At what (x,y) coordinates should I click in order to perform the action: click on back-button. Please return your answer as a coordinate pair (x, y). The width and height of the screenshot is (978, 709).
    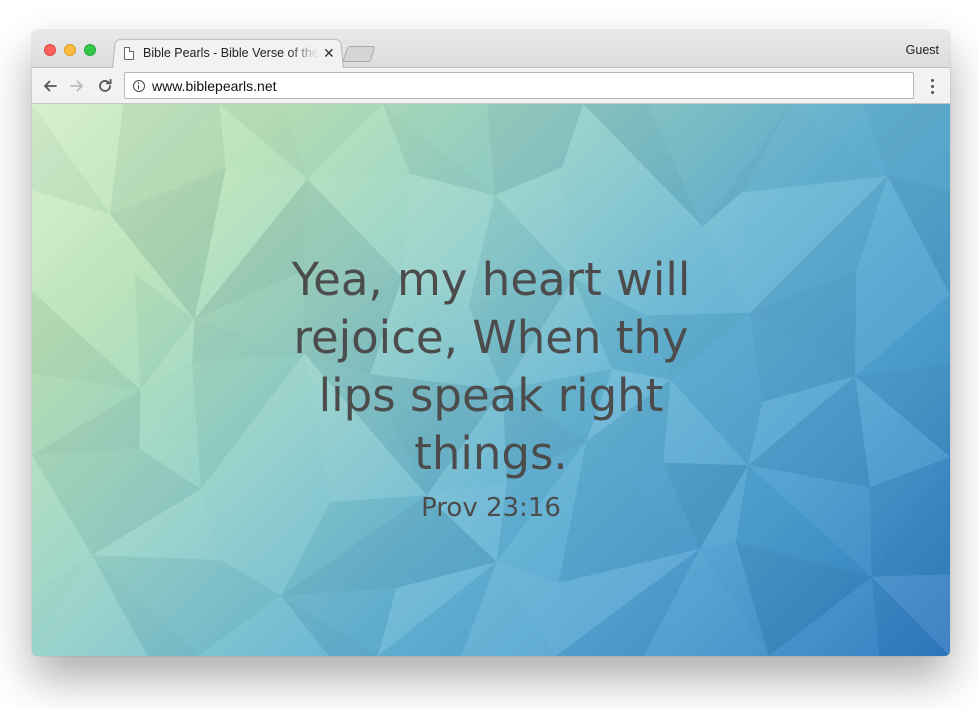
    Looking at the image, I should click on (50, 86).